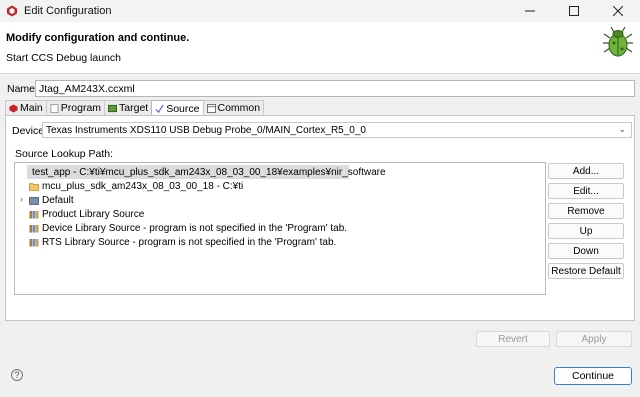  I want to click on tab-bar: Main Program Target Source Common, so click(135, 108).